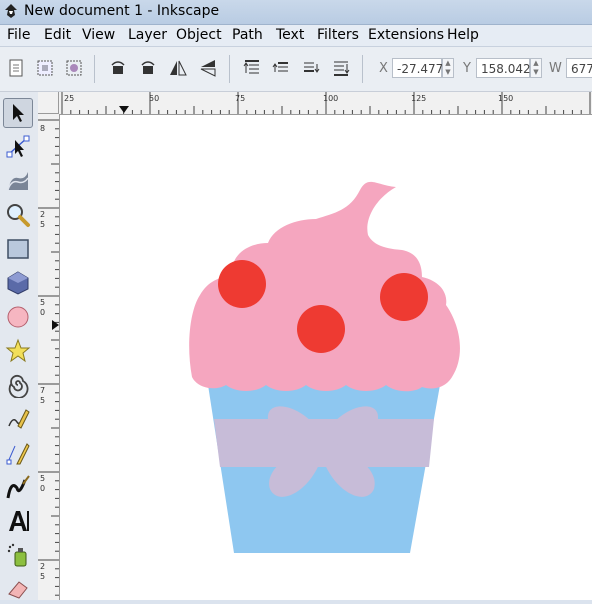  What do you see at coordinates (311, 68) in the screenshot?
I see `lower-icon` at bounding box center [311, 68].